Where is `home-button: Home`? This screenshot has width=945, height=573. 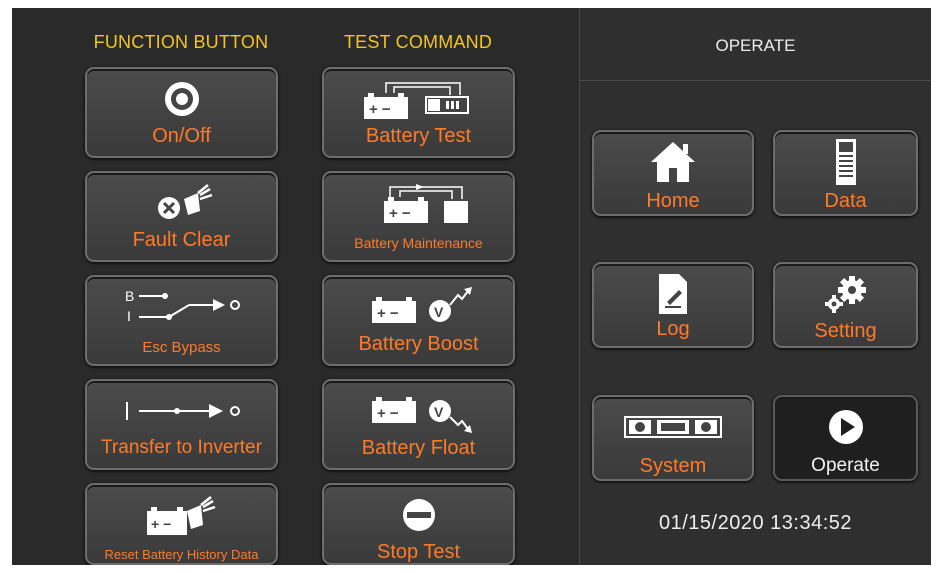 home-button: Home is located at coordinates (673, 173).